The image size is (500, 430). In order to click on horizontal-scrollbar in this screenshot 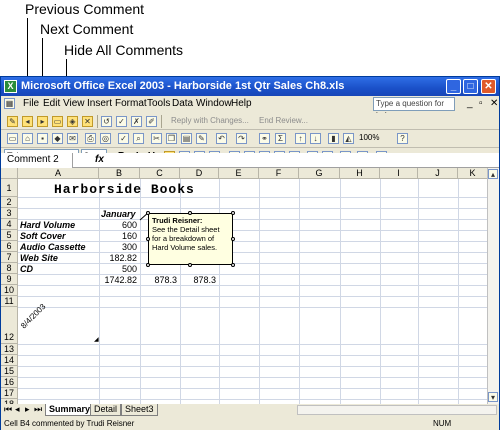, I will do `click(397, 410)`.